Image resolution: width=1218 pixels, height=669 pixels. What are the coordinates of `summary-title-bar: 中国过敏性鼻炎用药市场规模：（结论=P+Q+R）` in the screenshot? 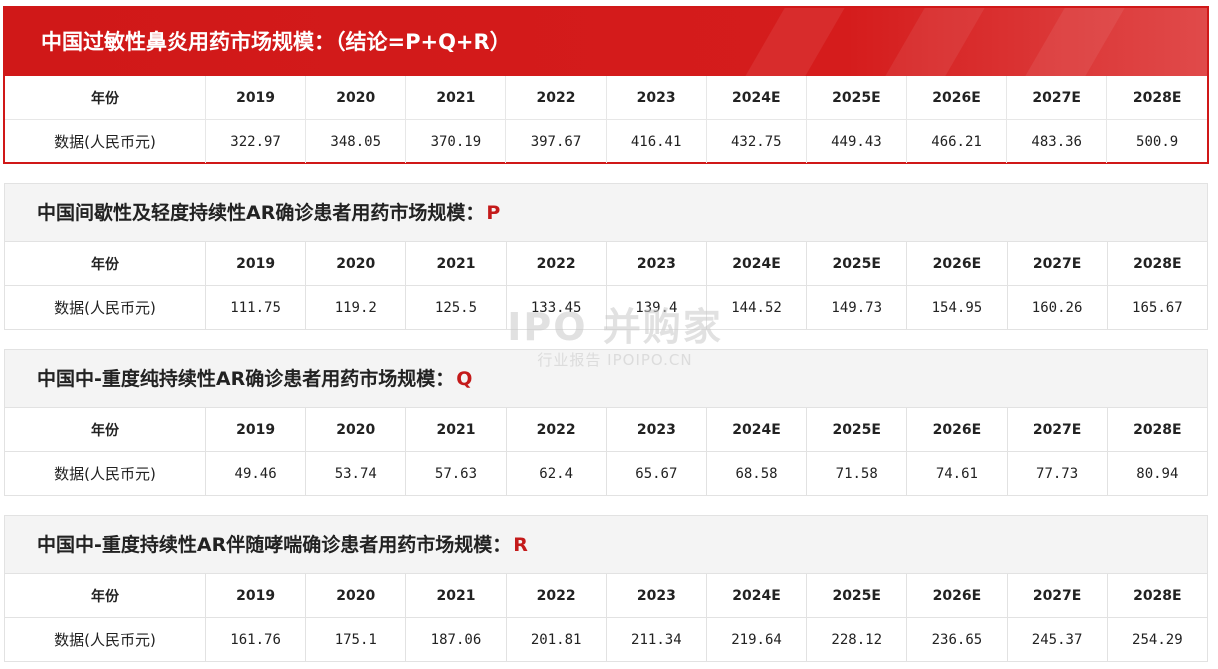 It's located at (606, 42).